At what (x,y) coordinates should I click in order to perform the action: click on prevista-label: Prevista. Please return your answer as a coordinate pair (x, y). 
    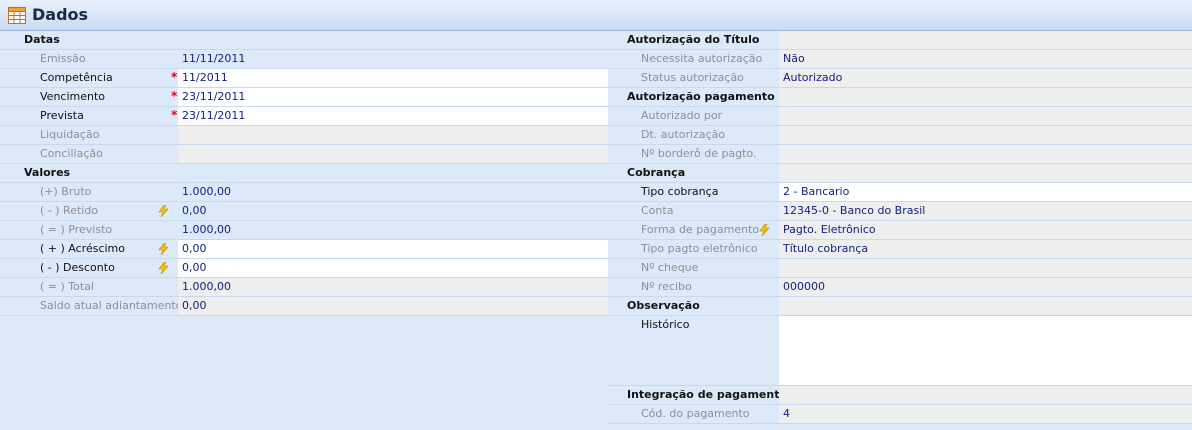
    Looking at the image, I should click on (62, 115).